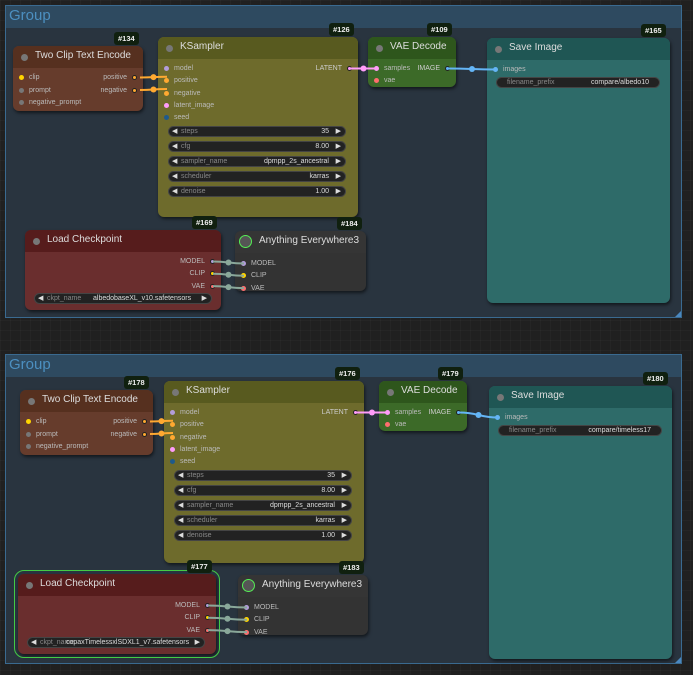 Image resolution: width=693 pixels, height=675 pixels. Describe the element at coordinates (42, 434) in the screenshot. I see `input-slot: prompt` at that location.